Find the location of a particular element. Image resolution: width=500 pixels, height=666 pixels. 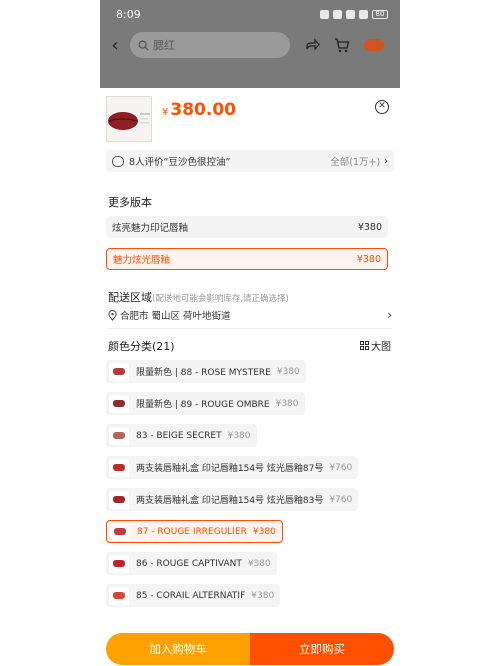

status-time: 8:09 is located at coordinates (128, 14).